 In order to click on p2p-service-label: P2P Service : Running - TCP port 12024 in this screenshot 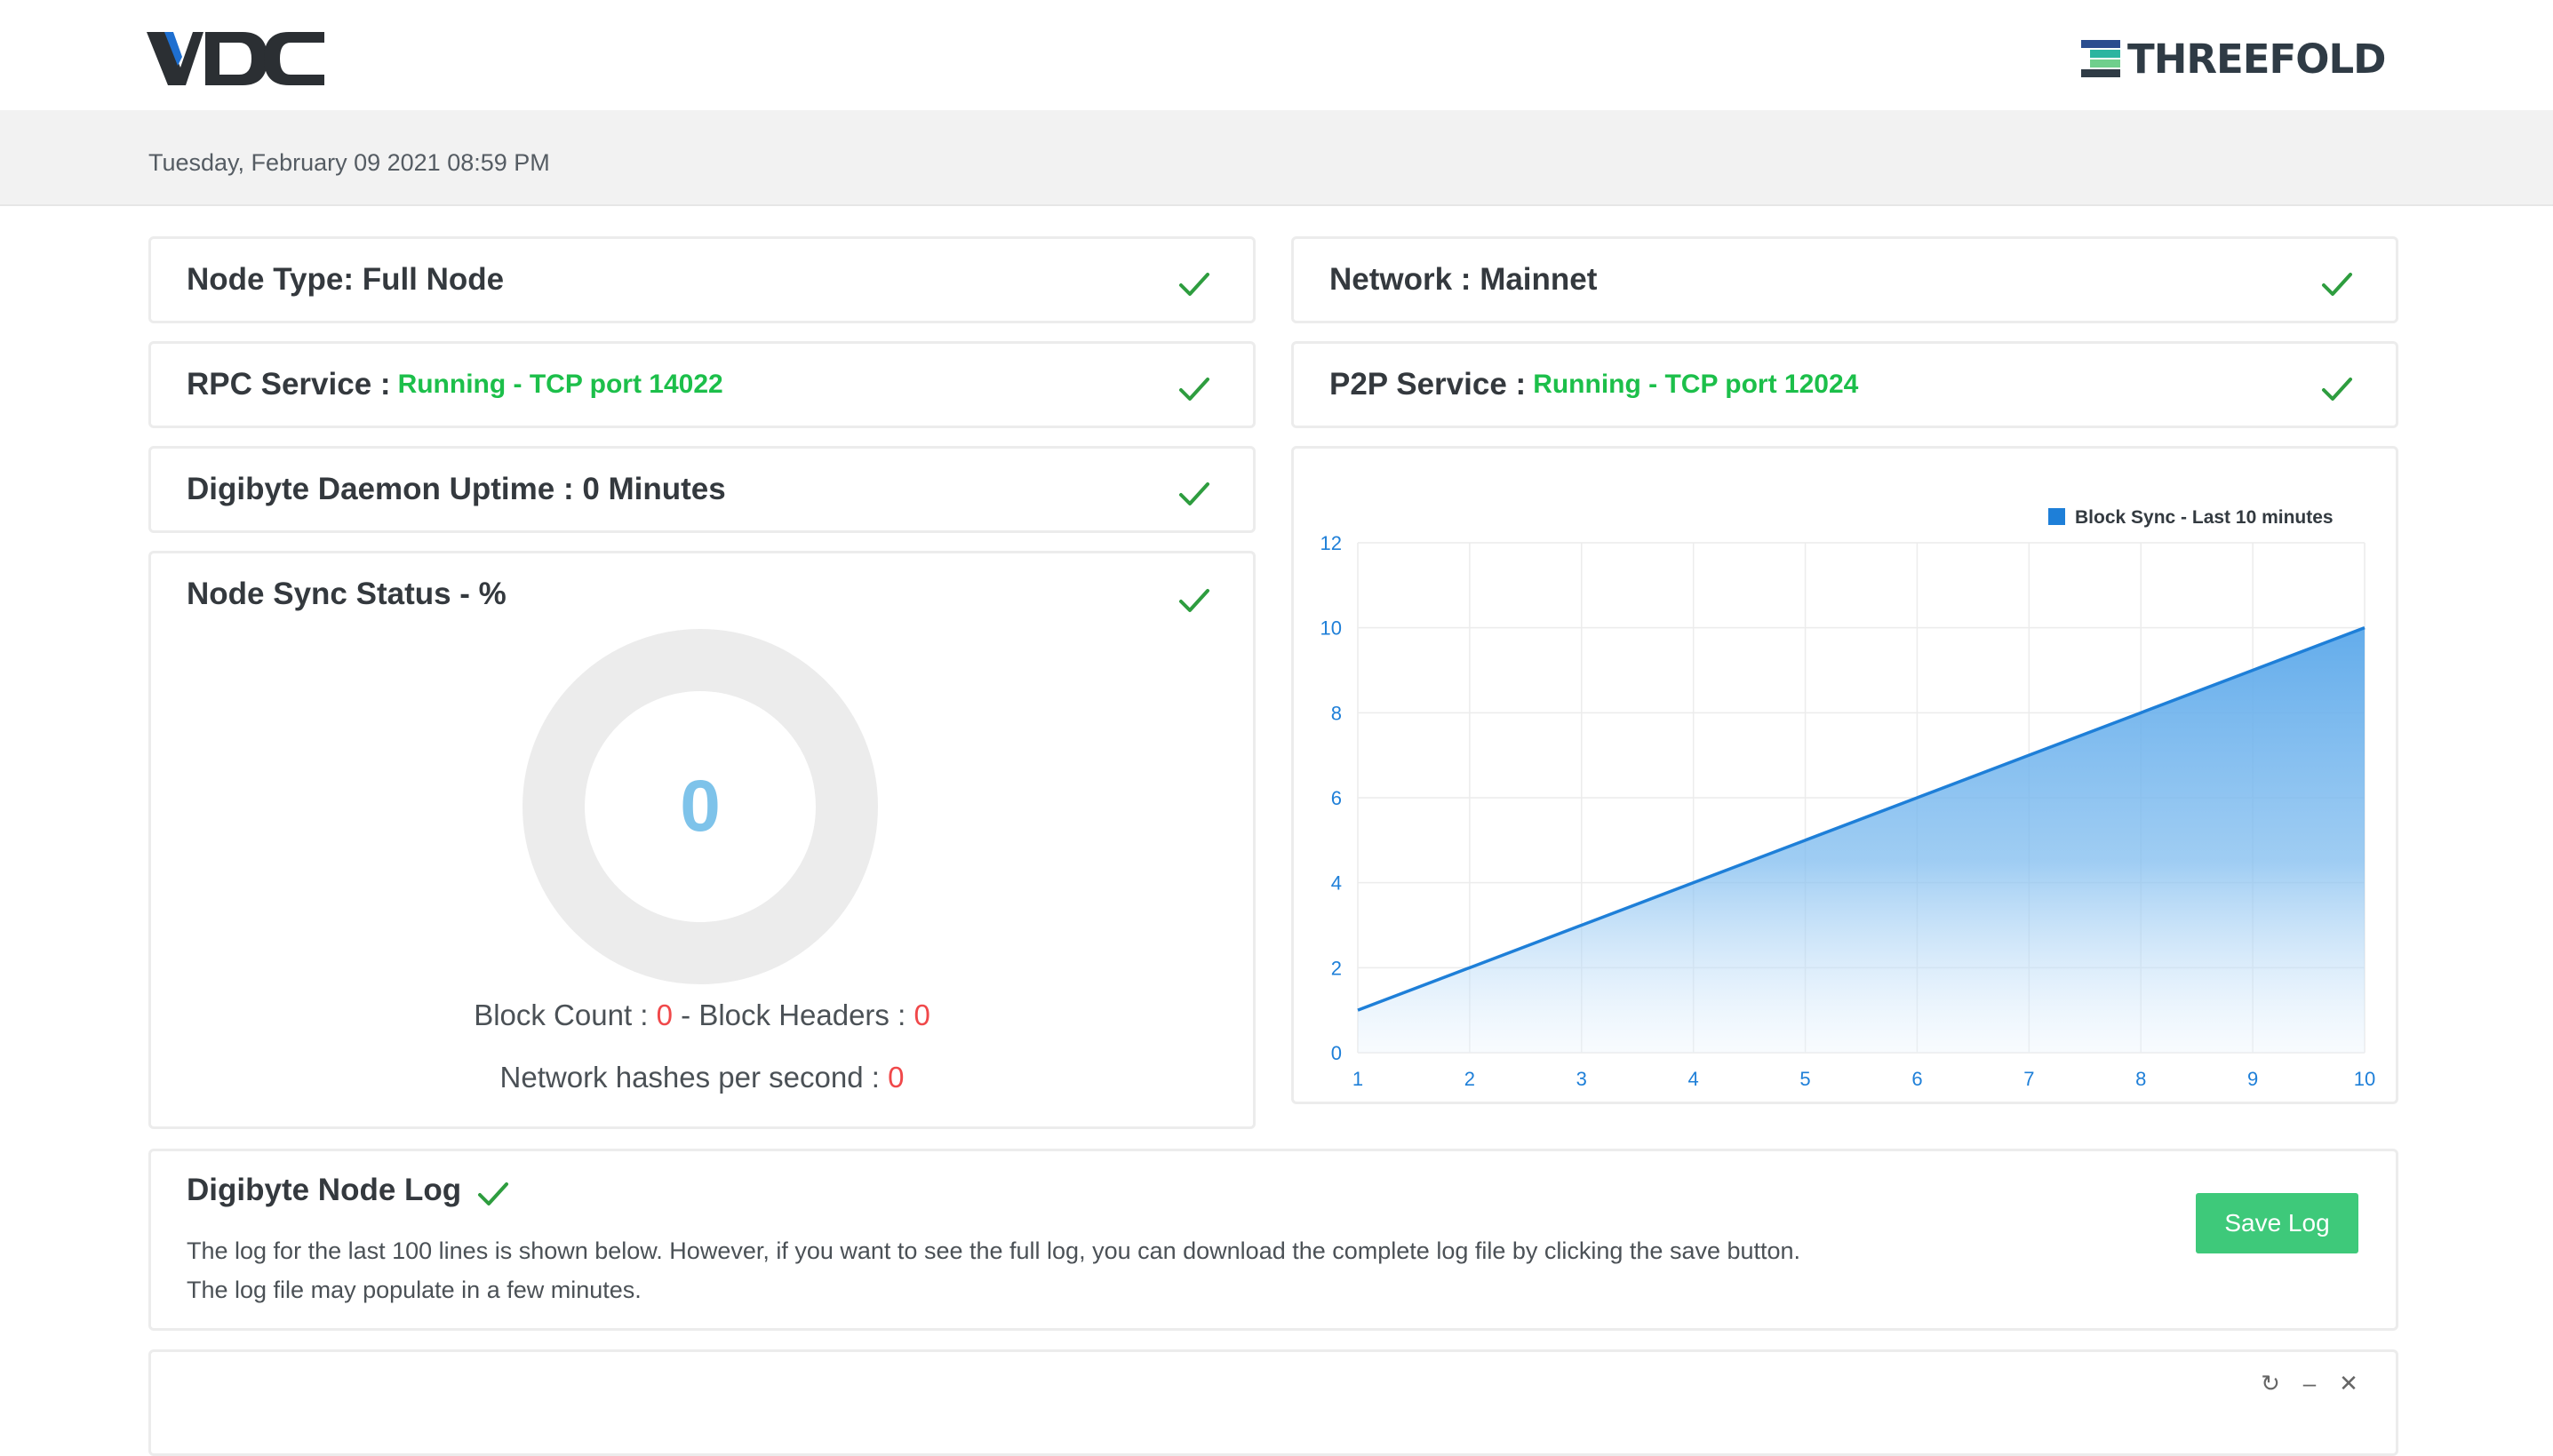, I will do `click(1593, 385)`.